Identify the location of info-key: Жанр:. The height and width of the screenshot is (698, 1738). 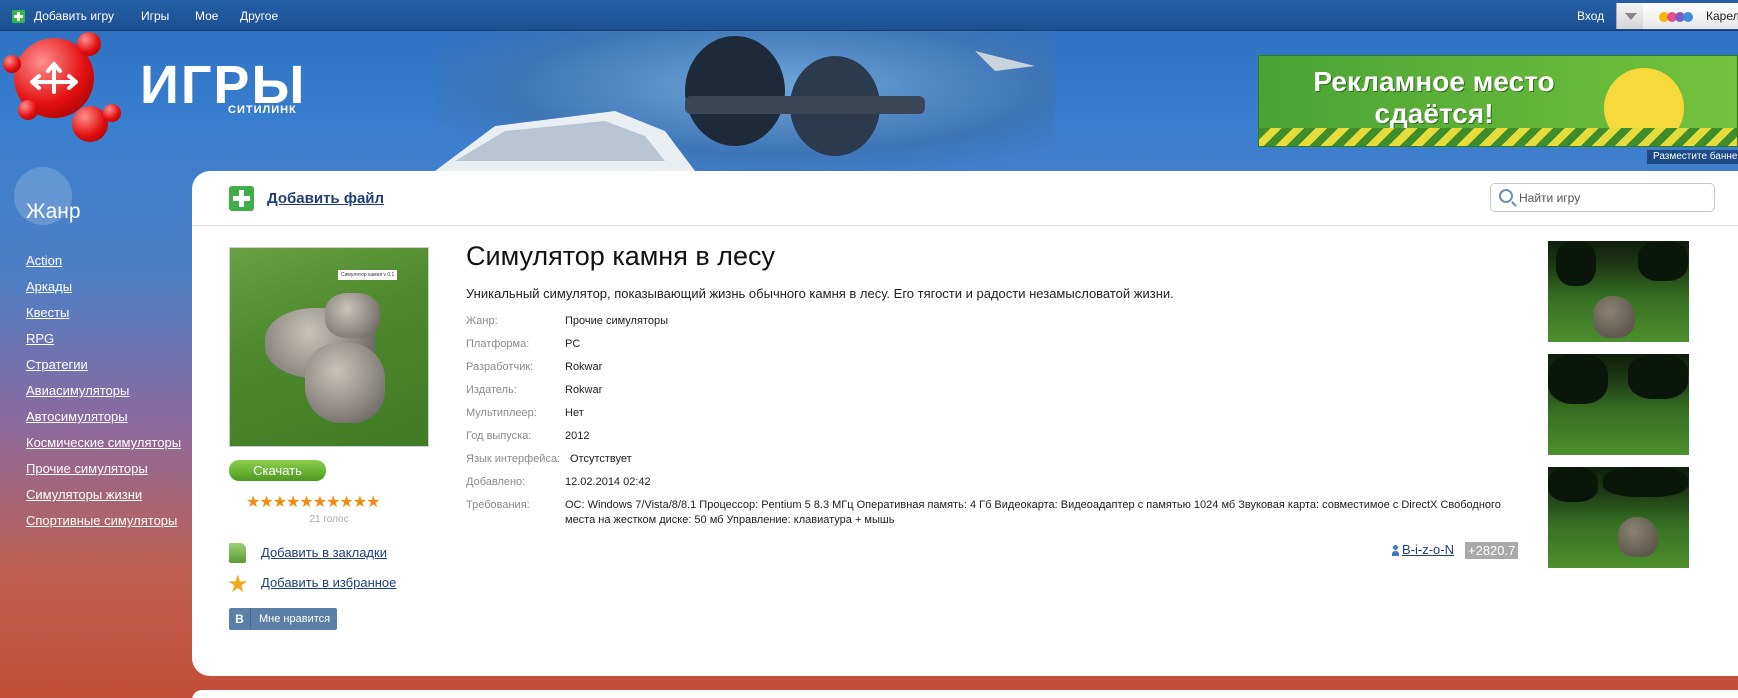
(482, 321).